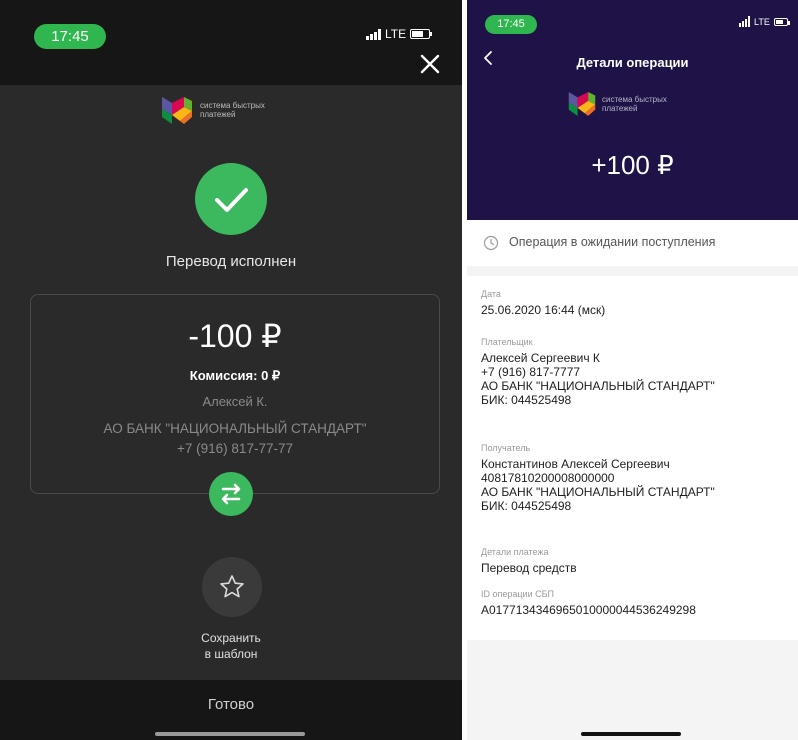 Image resolution: width=798 pixels, height=740 pixels. I want to click on success-badge, so click(231, 199).